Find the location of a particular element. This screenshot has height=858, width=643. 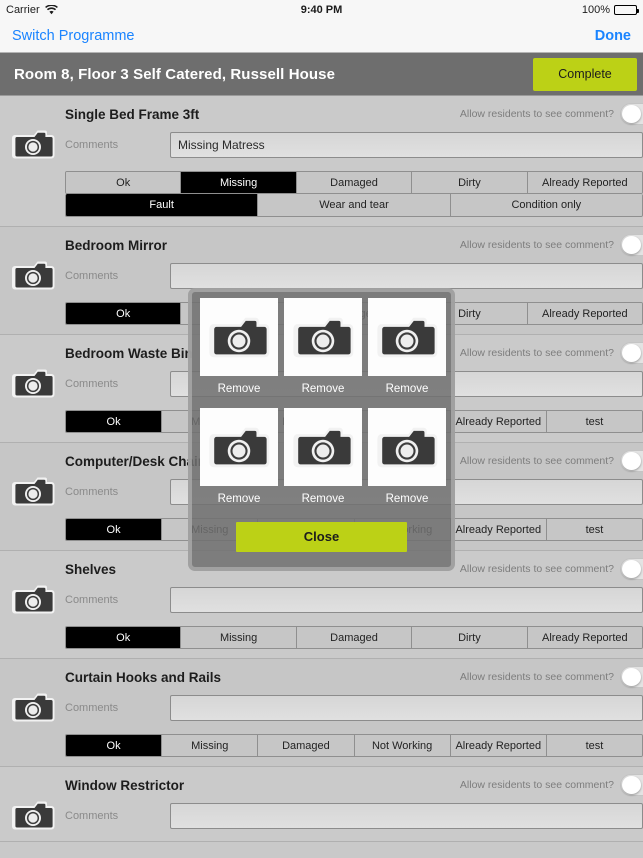

status-bar: Carrier 9:40 PM 100% is located at coordinates (321, 10).